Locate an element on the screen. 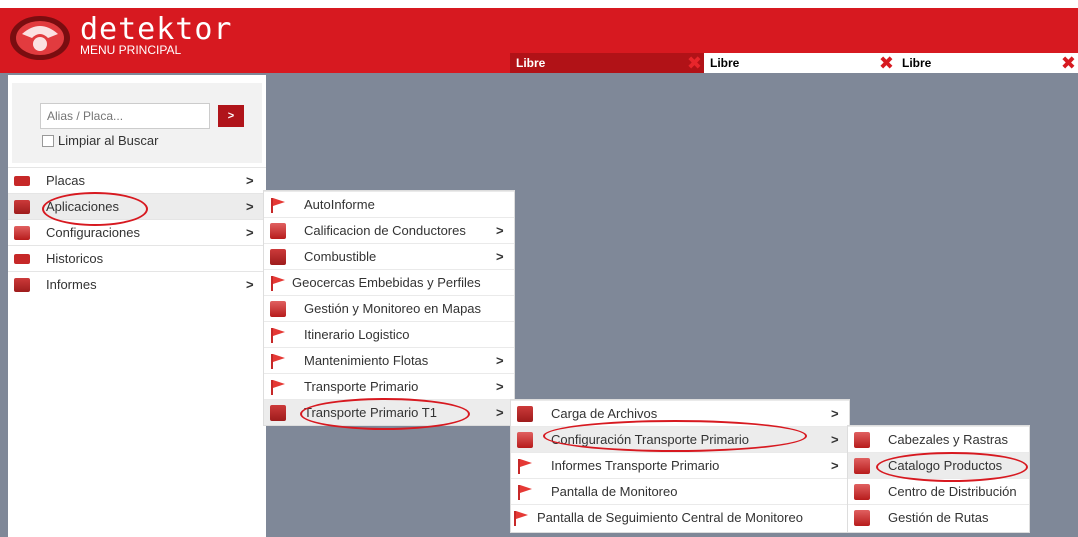 This screenshot has height=537, width=1078. submenu-item-pantalla-monitoreo: Pantalla de Monitoreo is located at coordinates (680, 491).